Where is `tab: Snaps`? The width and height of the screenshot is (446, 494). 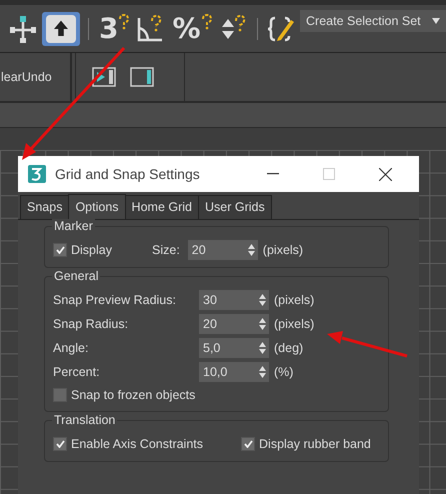
tab: Snaps is located at coordinates (45, 207).